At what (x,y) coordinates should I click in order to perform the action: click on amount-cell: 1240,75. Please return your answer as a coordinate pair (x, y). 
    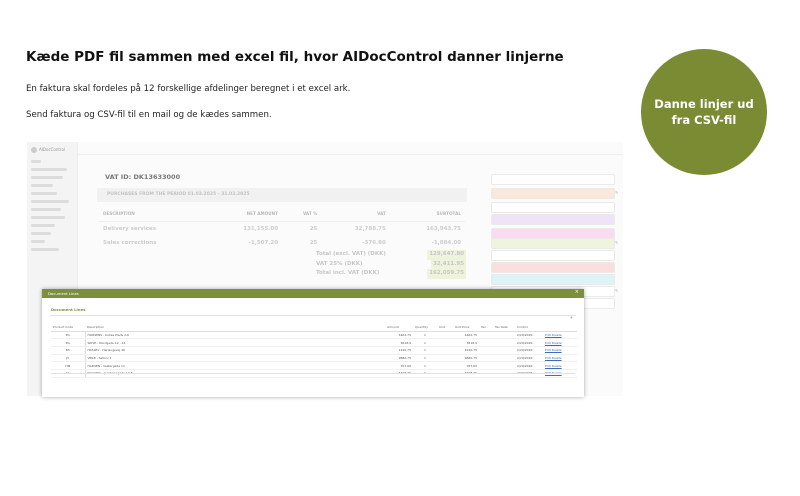
    Looking at the image, I should click on (399, 350).